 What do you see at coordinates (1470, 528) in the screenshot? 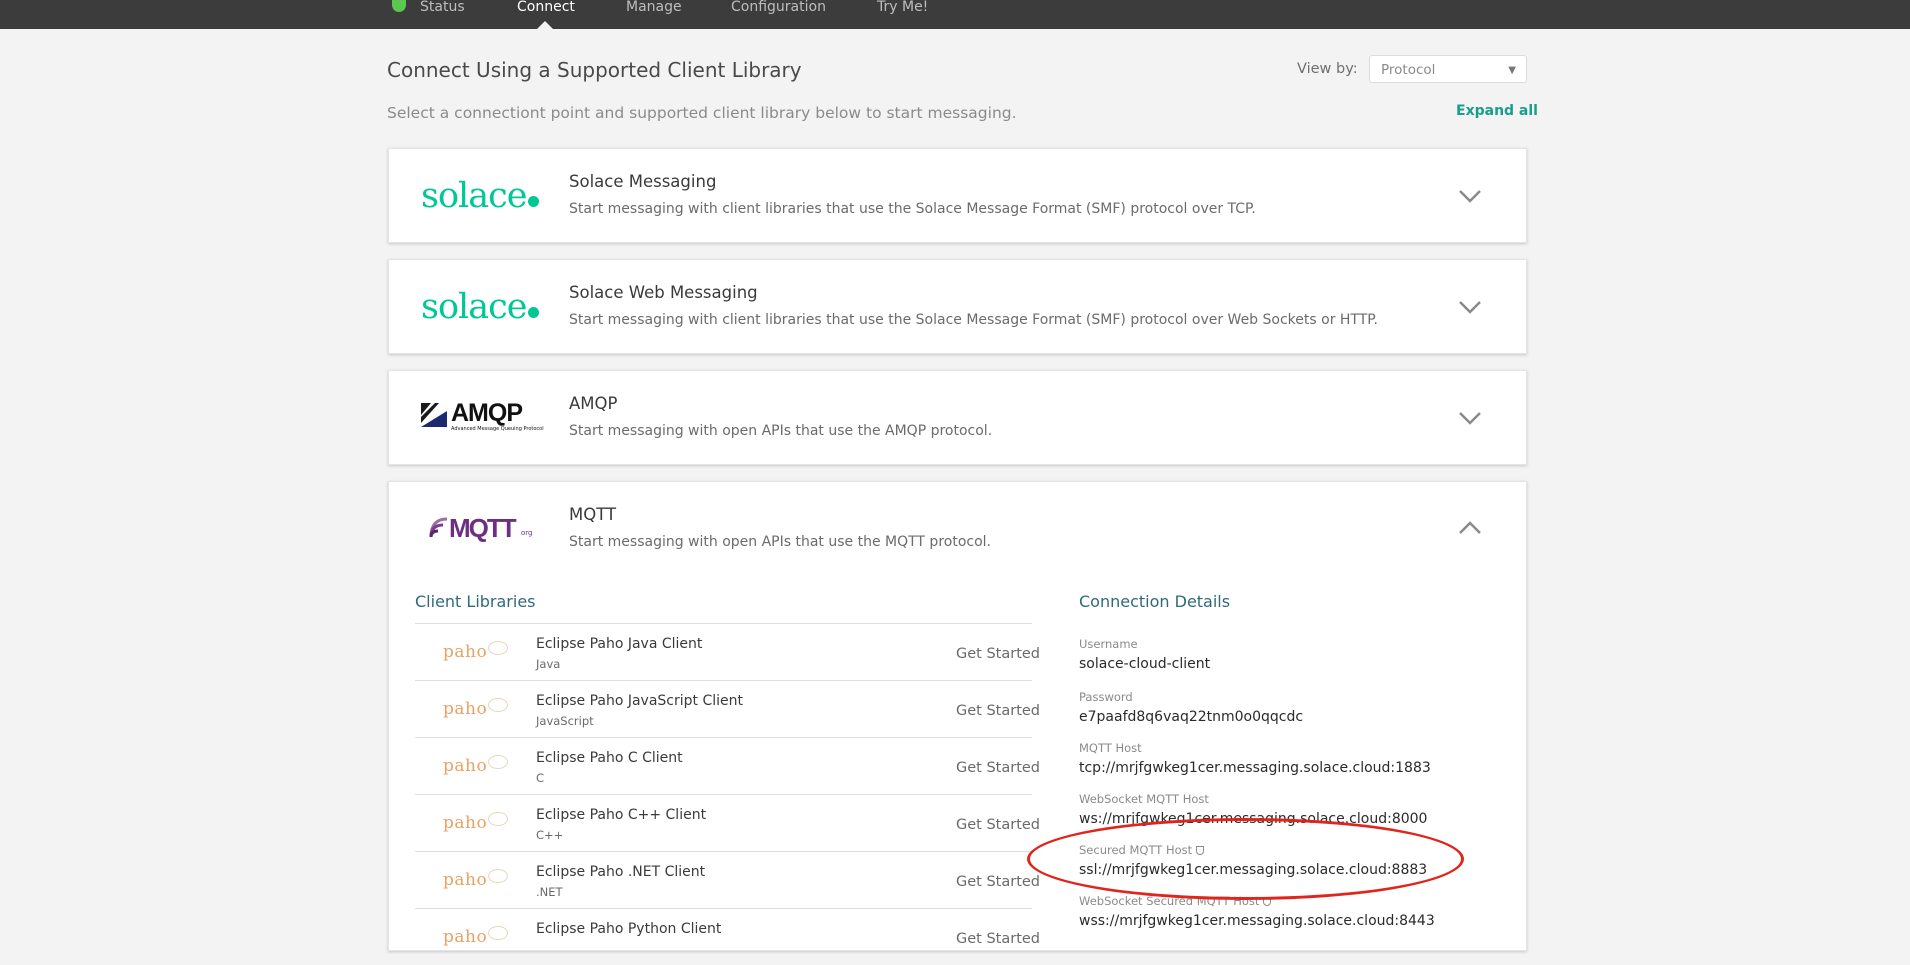
I see `chevron-up-icon` at bounding box center [1470, 528].